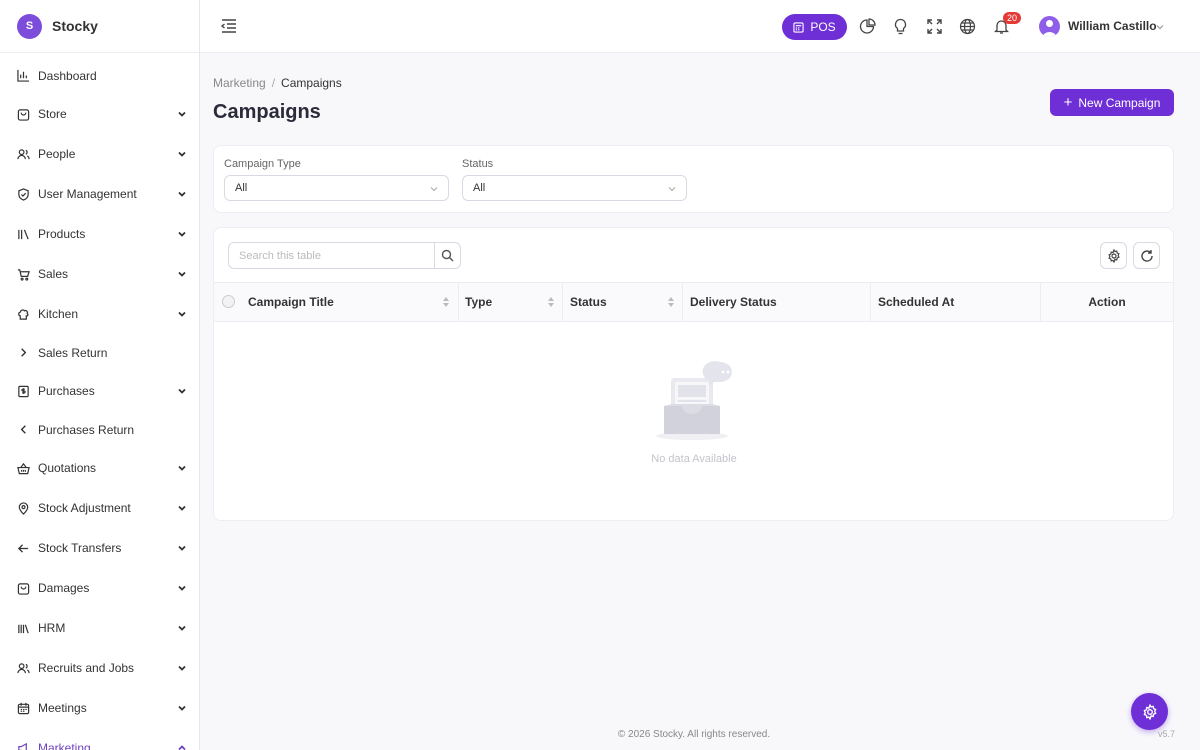 This screenshot has width=1200, height=750. Describe the element at coordinates (23, 234) in the screenshot. I see `books-icon` at that location.